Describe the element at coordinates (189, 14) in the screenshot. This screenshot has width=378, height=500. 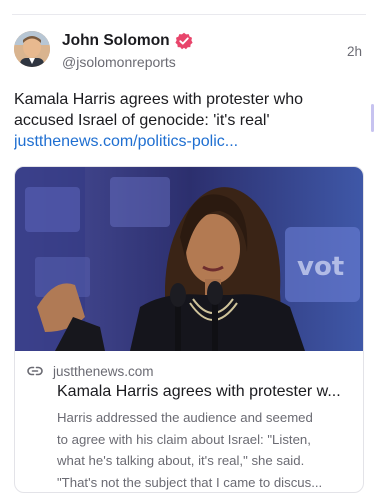
I see `divider` at that location.